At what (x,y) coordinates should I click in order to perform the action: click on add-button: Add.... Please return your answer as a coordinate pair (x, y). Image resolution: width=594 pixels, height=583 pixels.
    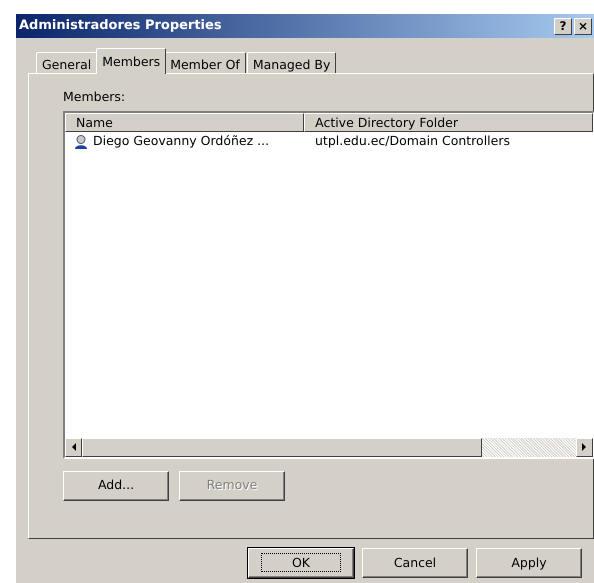
    Looking at the image, I should click on (116, 485).